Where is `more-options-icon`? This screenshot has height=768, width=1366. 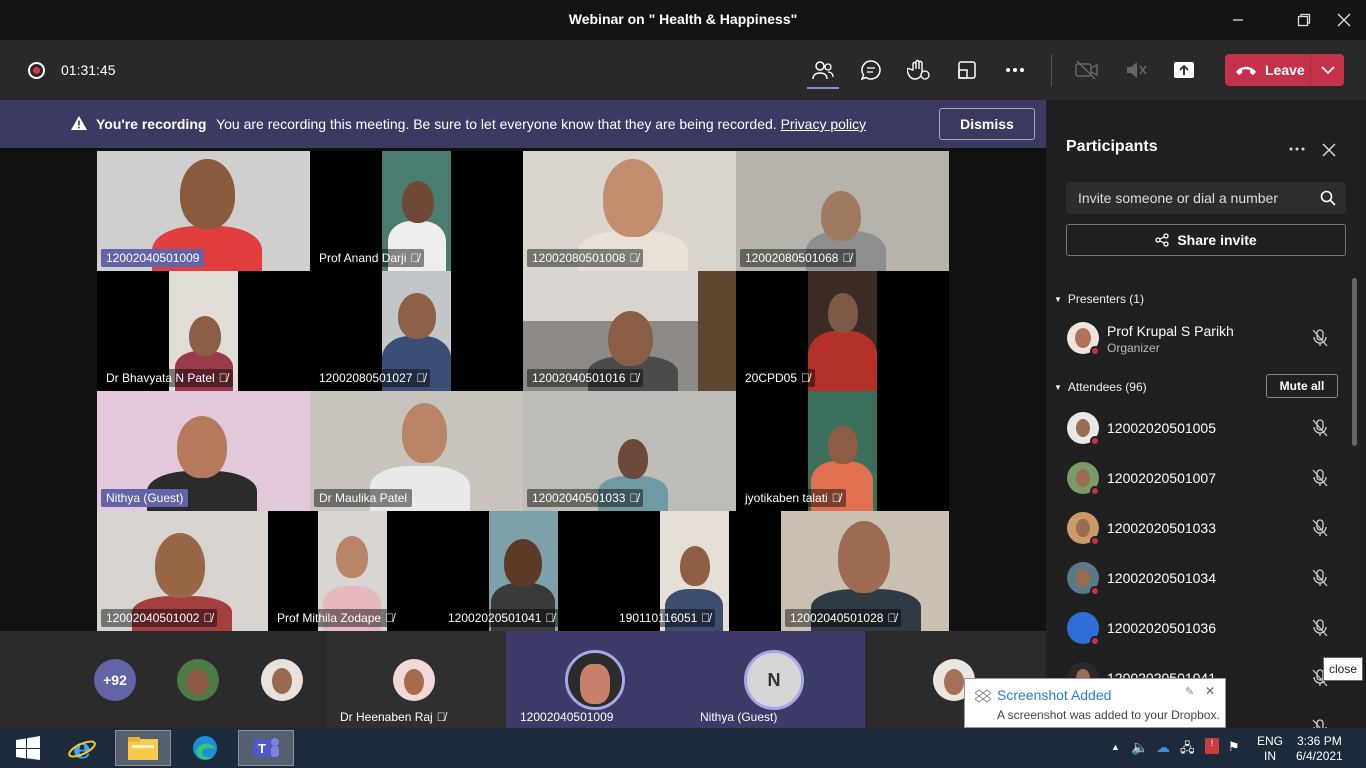
more-options-icon is located at coordinates (1297, 149).